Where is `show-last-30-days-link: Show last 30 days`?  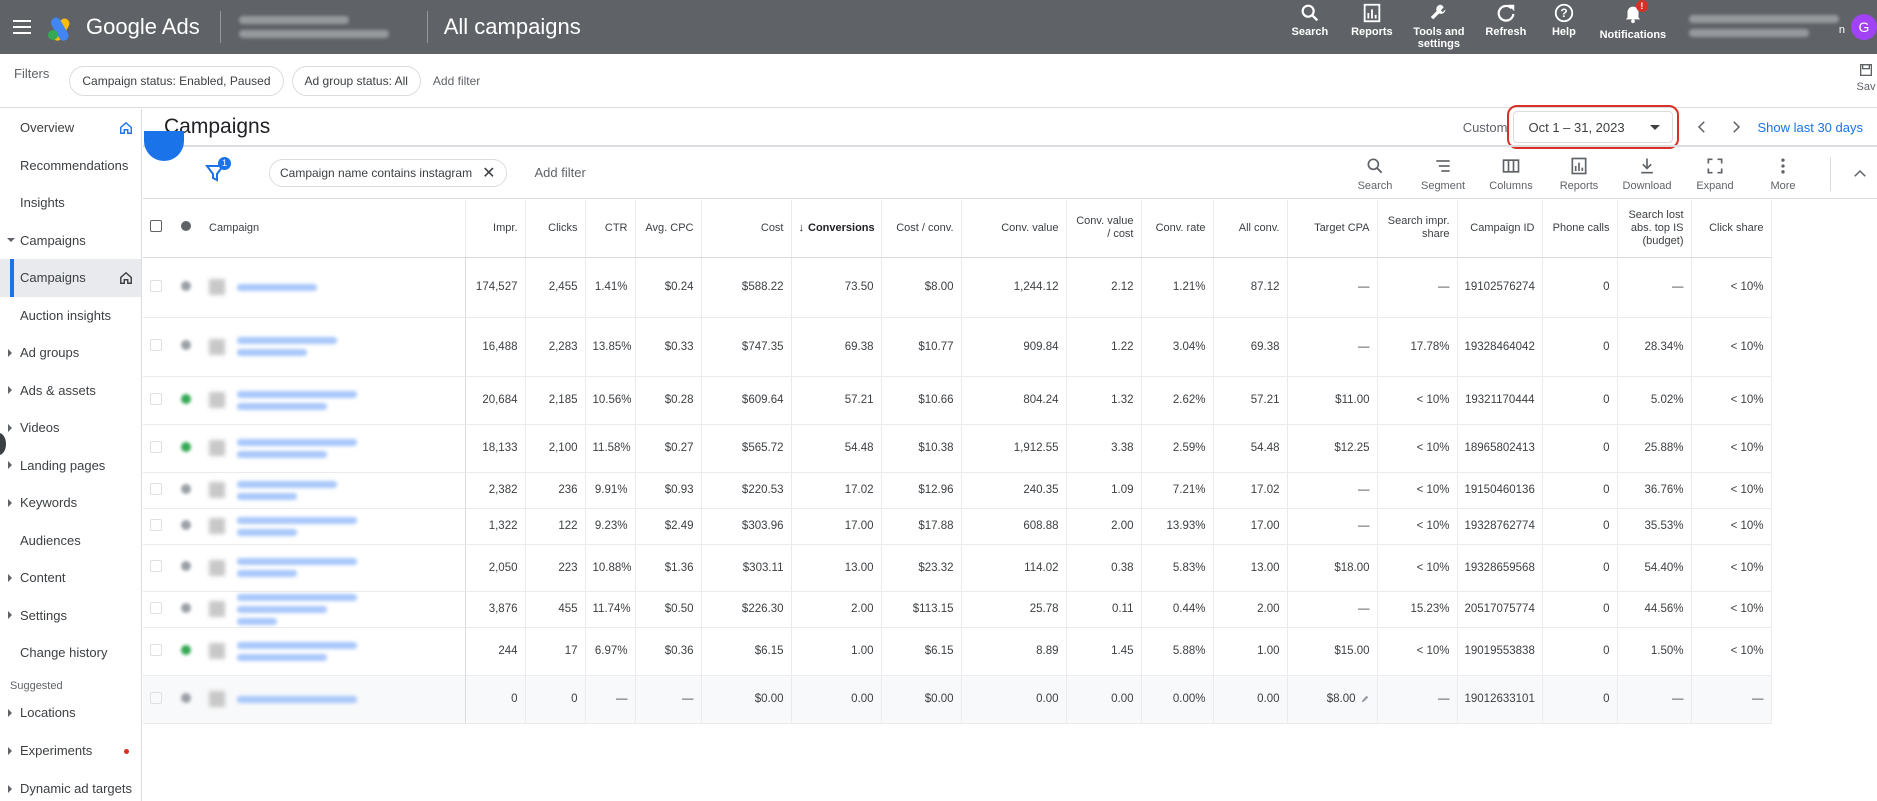 show-last-30-days-link: Show last 30 days is located at coordinates (1810, 127).